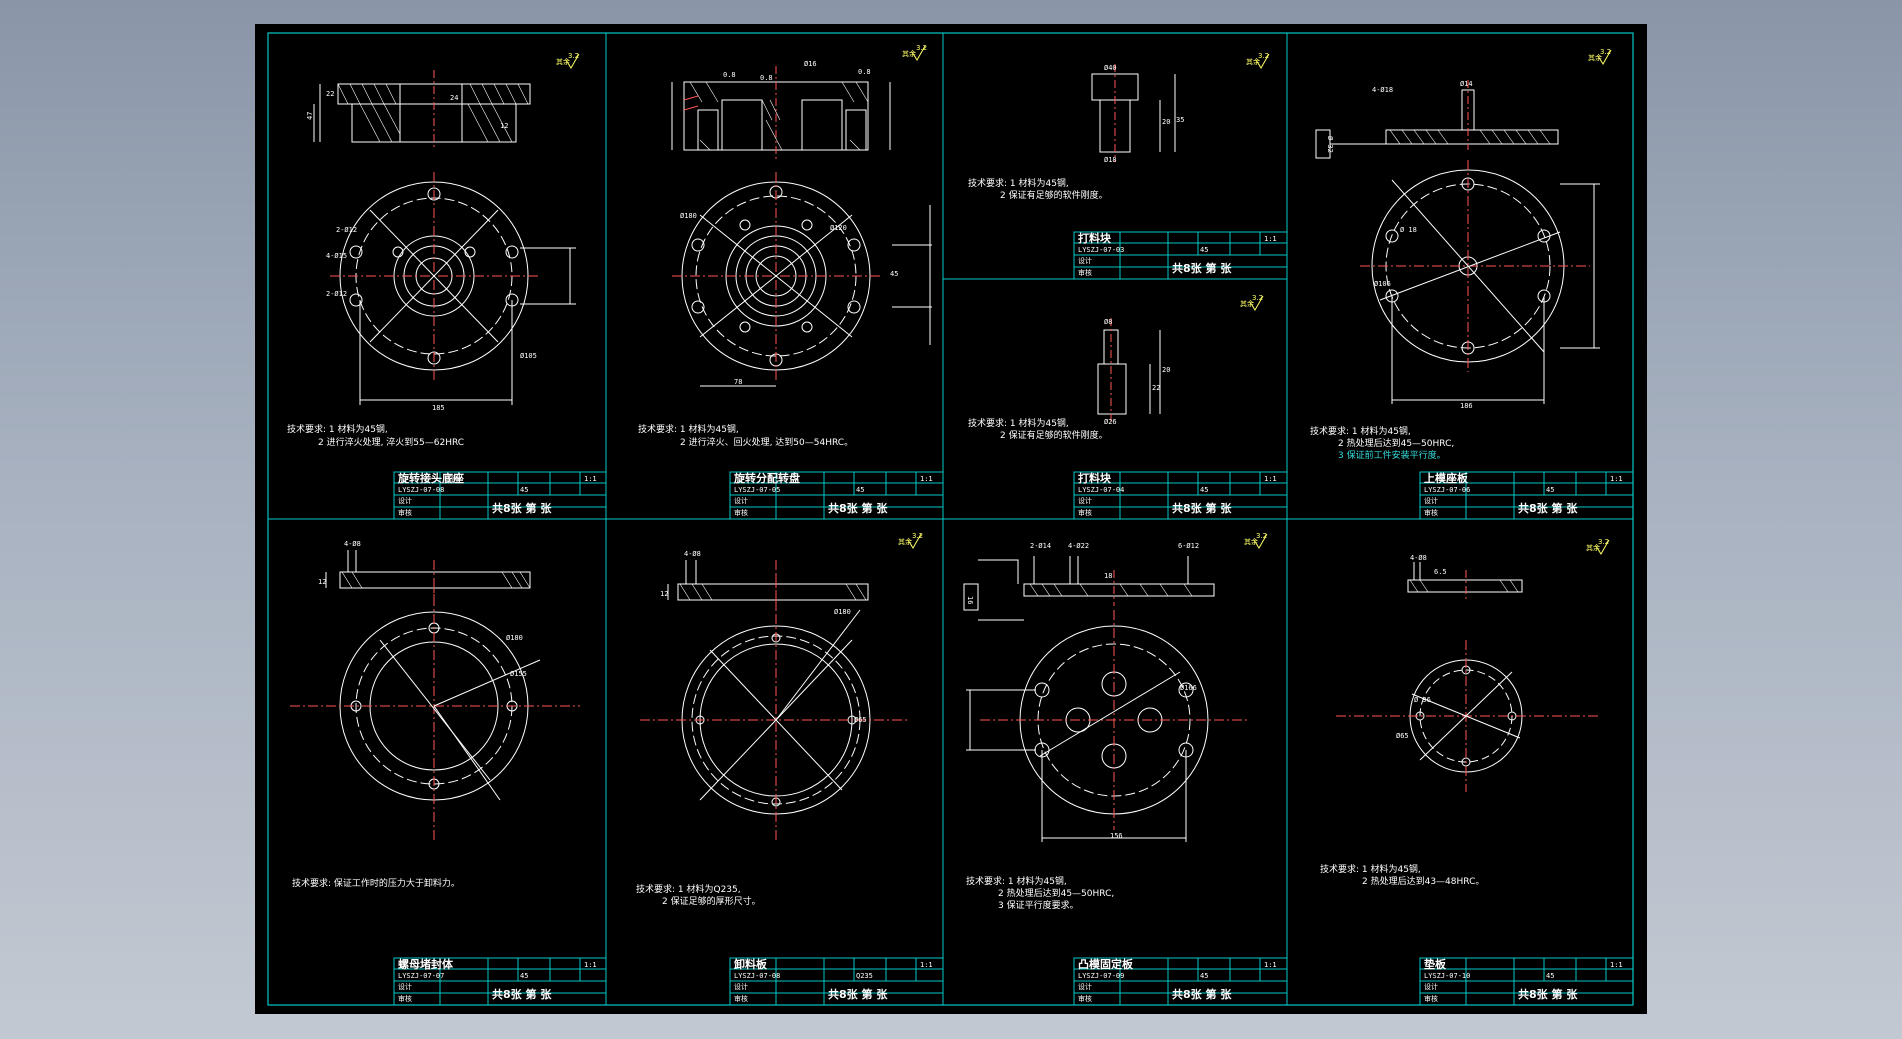 This screenshot has height=1039, width=1902. Describe the element at coordinates (757, 490) in the screenshot. I see `svg-text: LYSZJ-07-05` at that location.